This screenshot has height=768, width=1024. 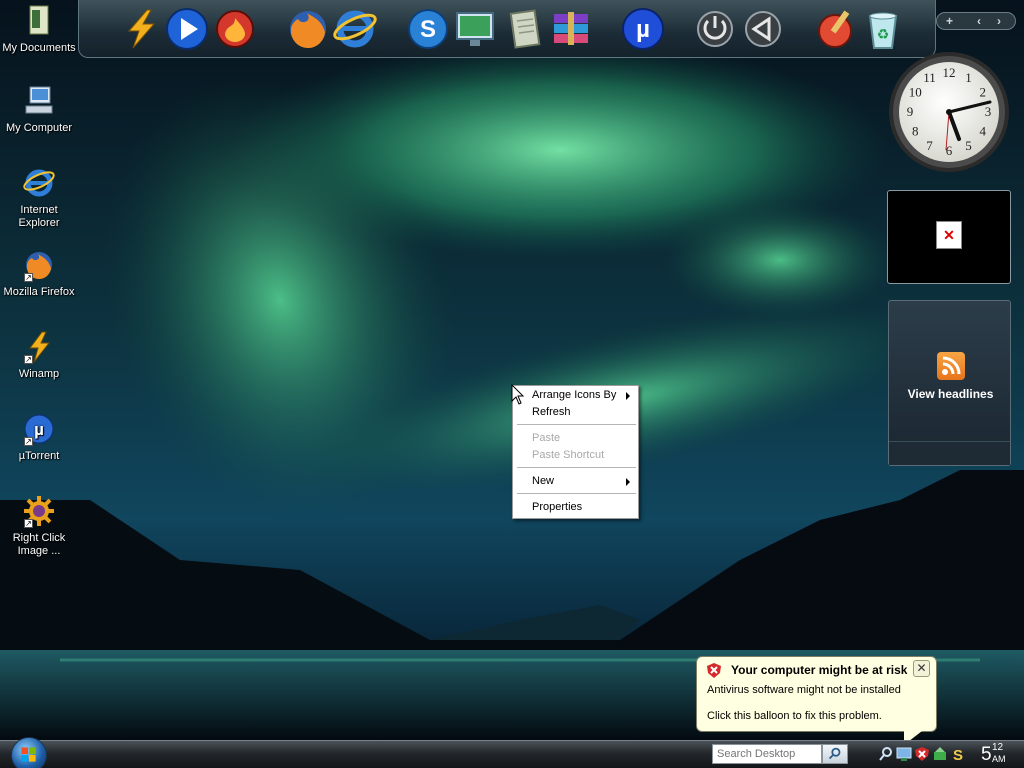 I want to click on taskbar-clock-hour: 5, so click(x=986, y=755).